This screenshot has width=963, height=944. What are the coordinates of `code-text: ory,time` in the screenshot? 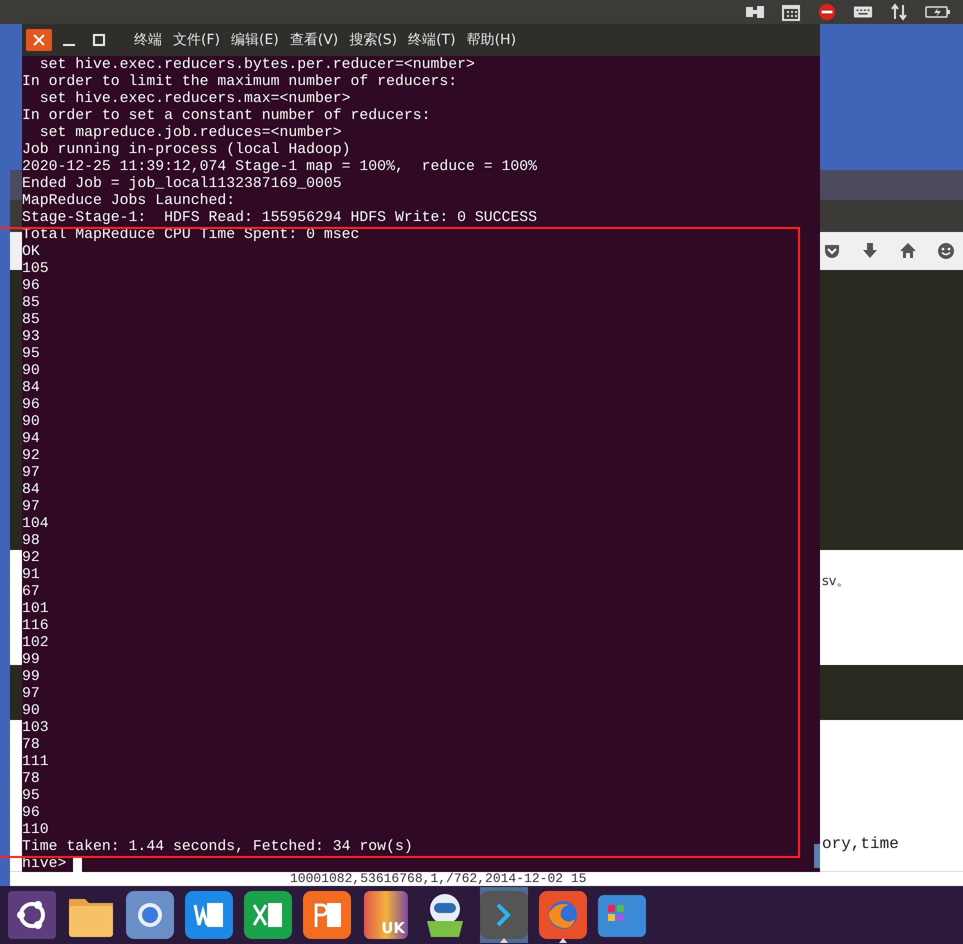 It's located at (860, 844).